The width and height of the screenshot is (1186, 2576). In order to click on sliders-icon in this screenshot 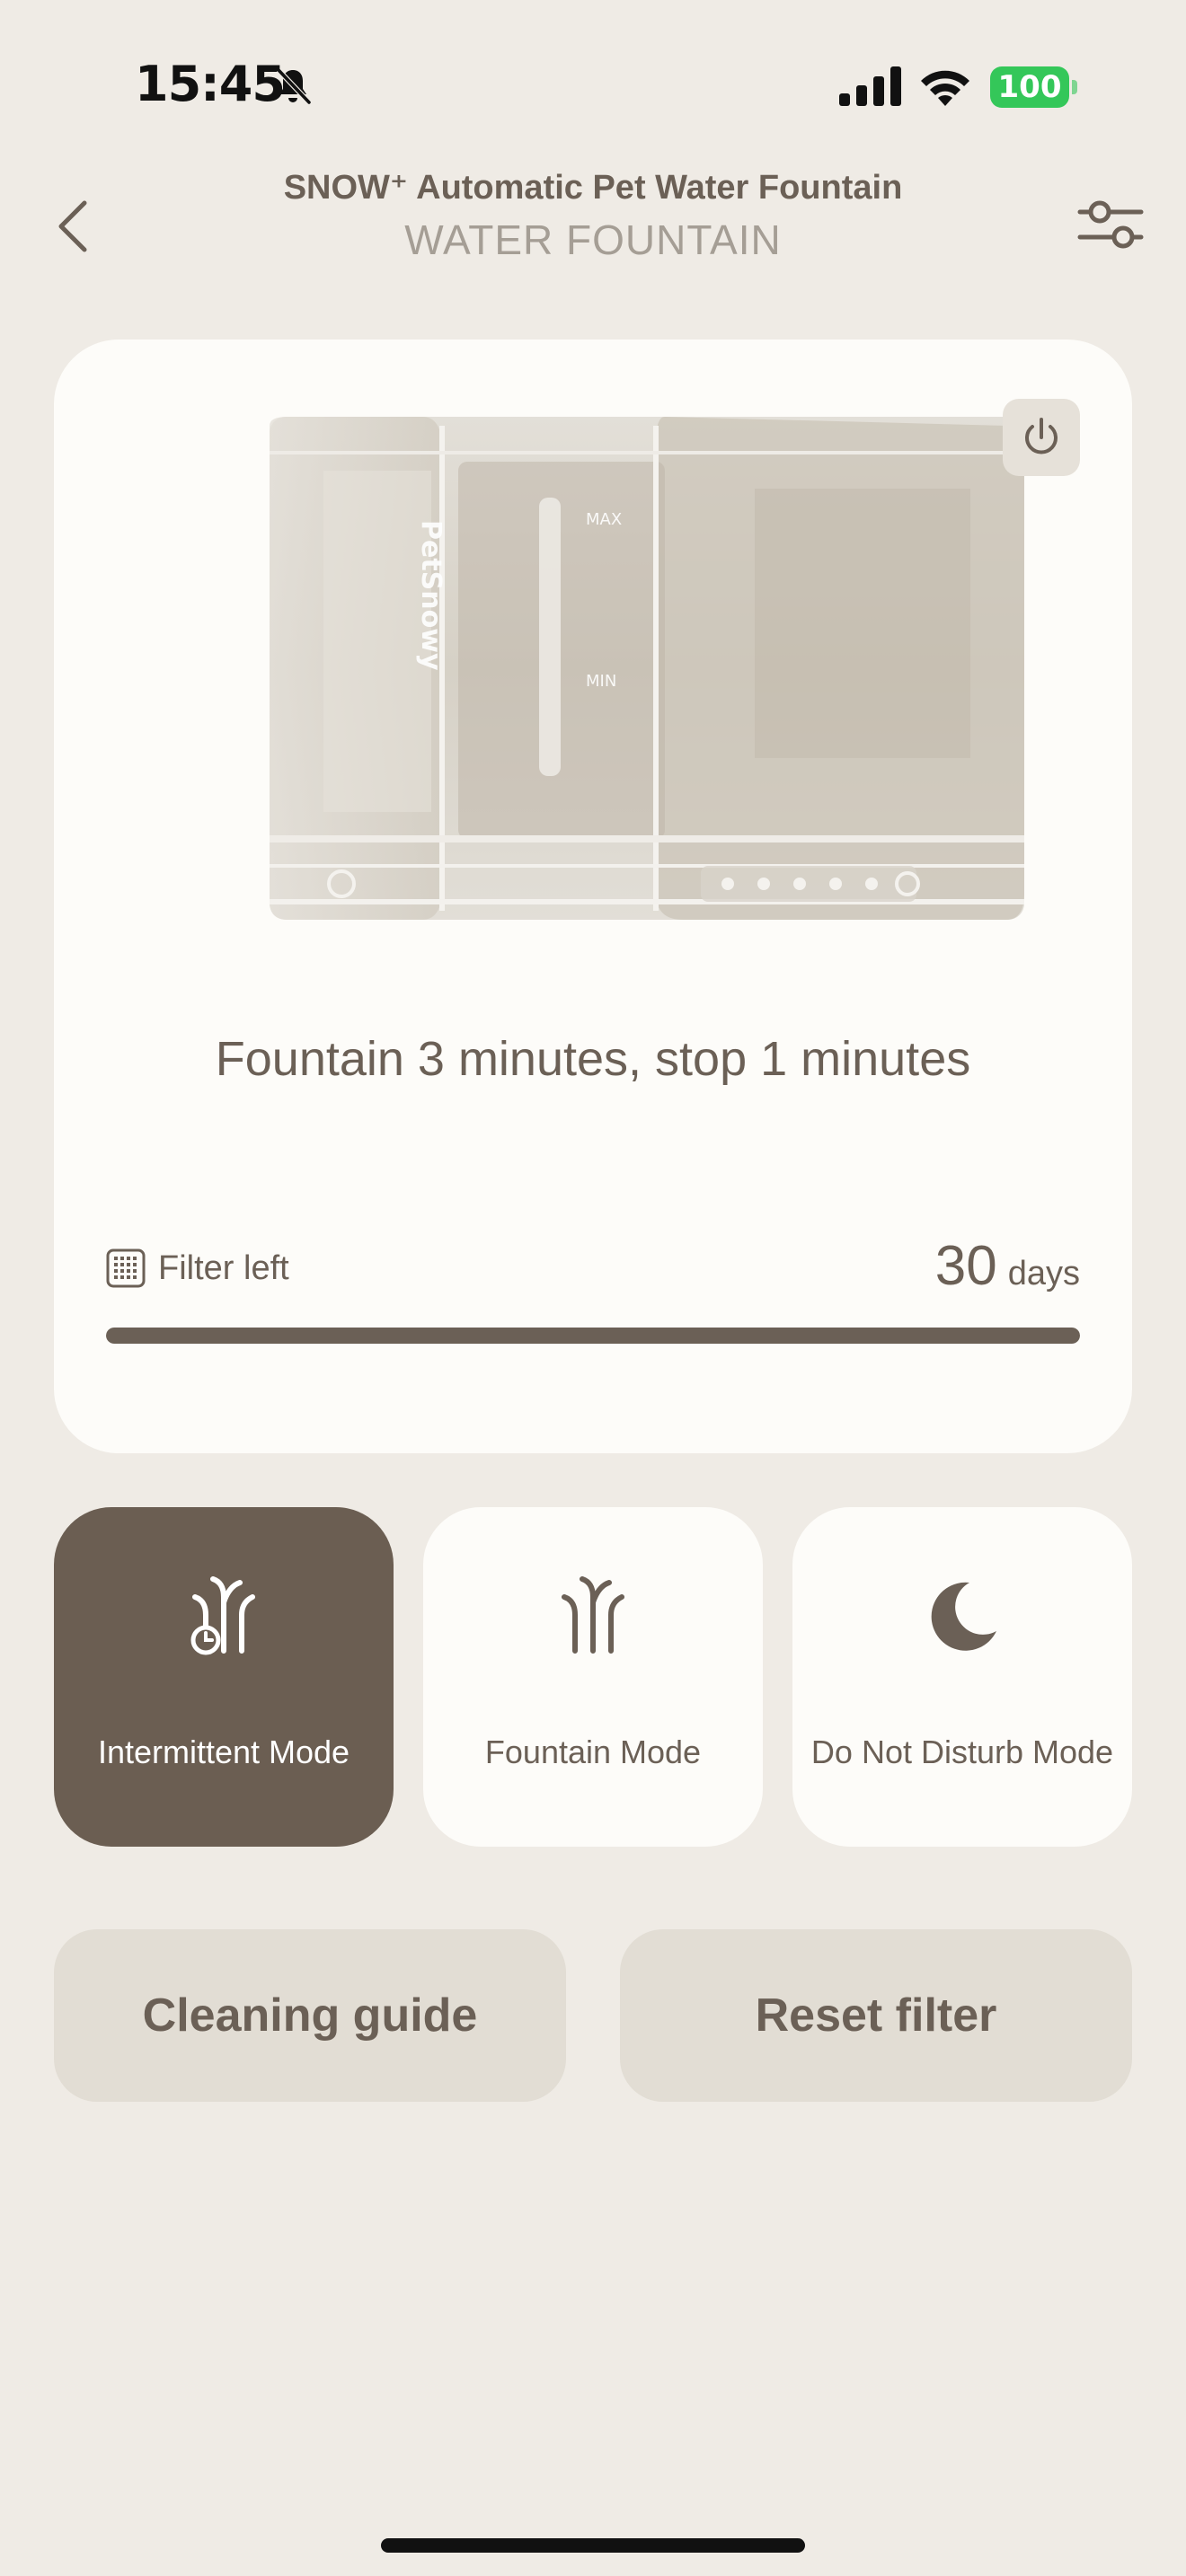, I will do `click(1110, 224)`.